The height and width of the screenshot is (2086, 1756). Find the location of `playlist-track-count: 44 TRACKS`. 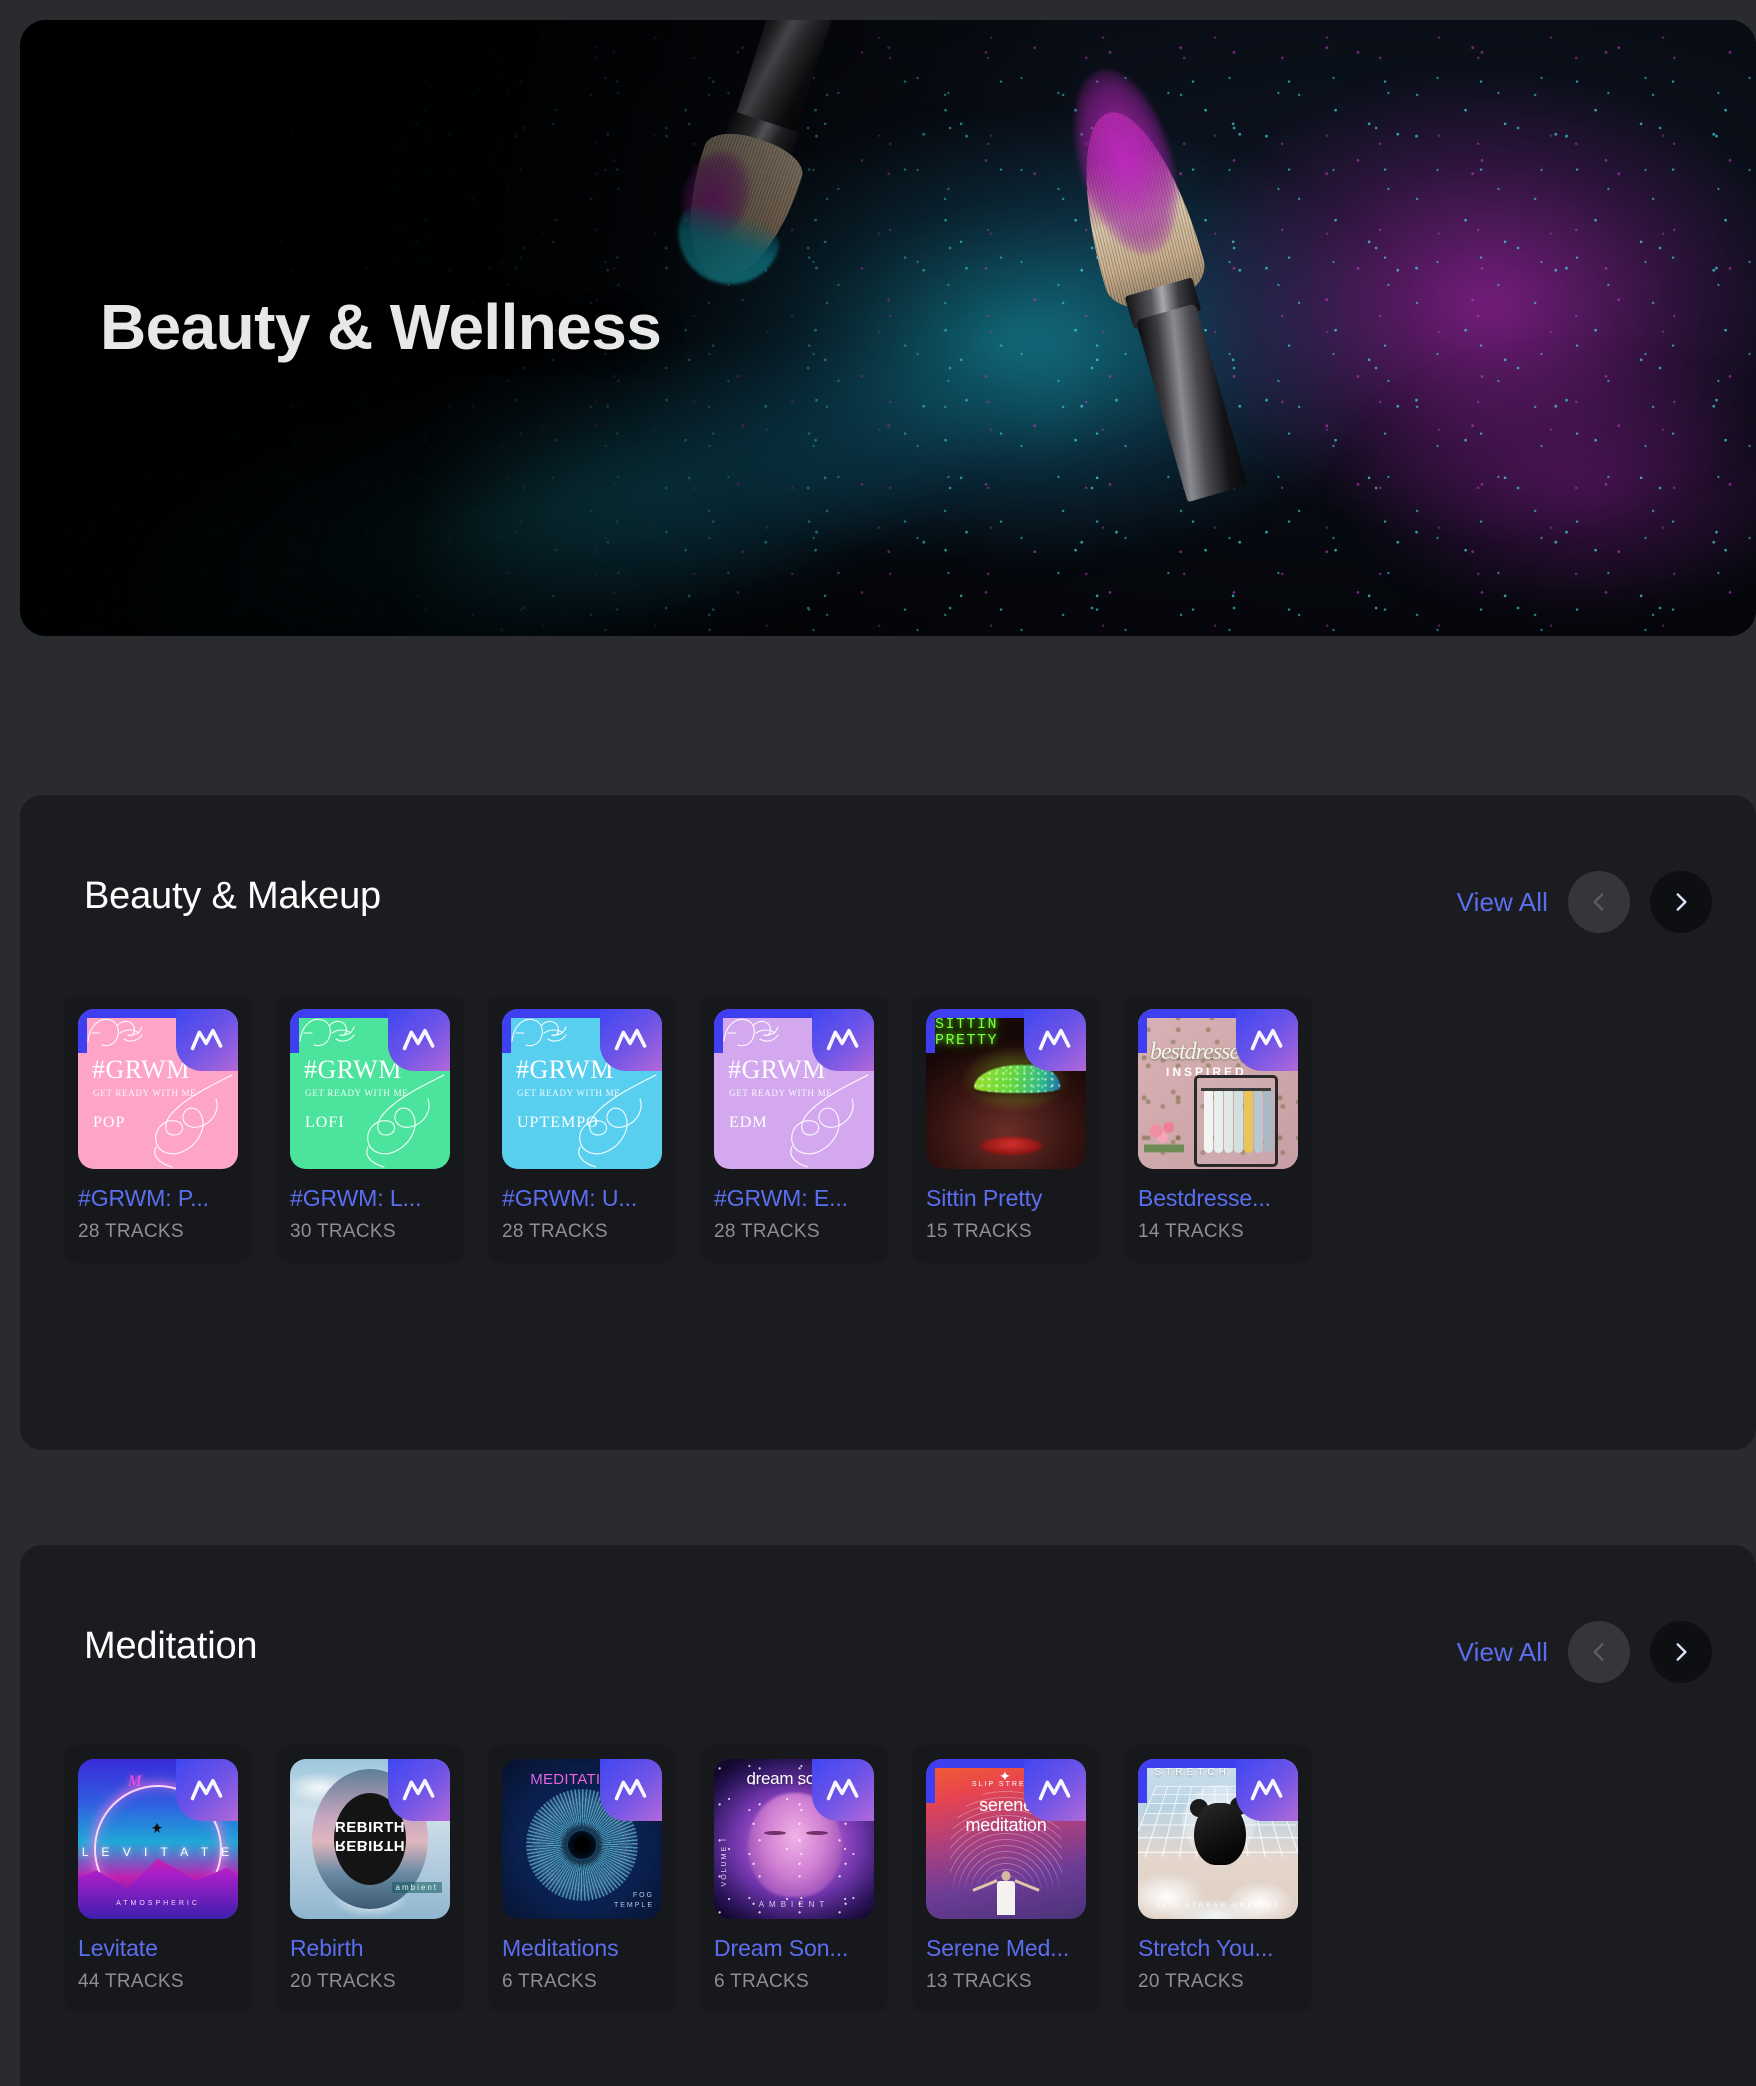

playlist-track-count: 44 TRACKS is located at coordinates (131, 1981).